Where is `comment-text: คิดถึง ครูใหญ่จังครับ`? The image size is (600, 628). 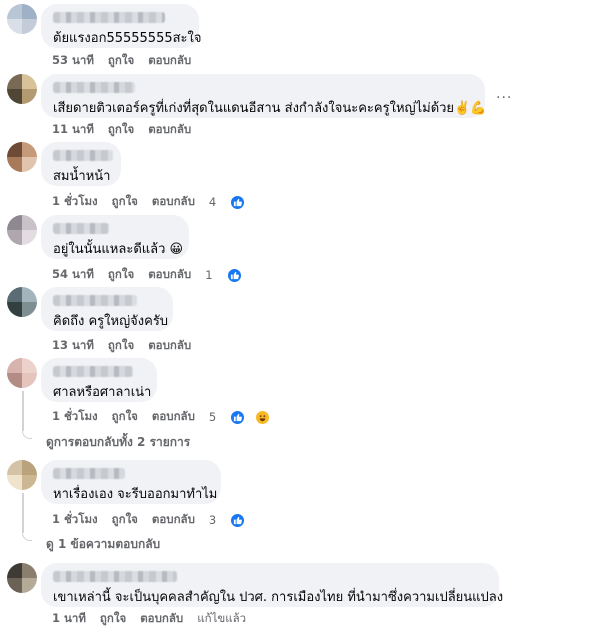 comment-text: คิดถึง ครูใหญ่จังครับ is located at coordinates (111, 321).